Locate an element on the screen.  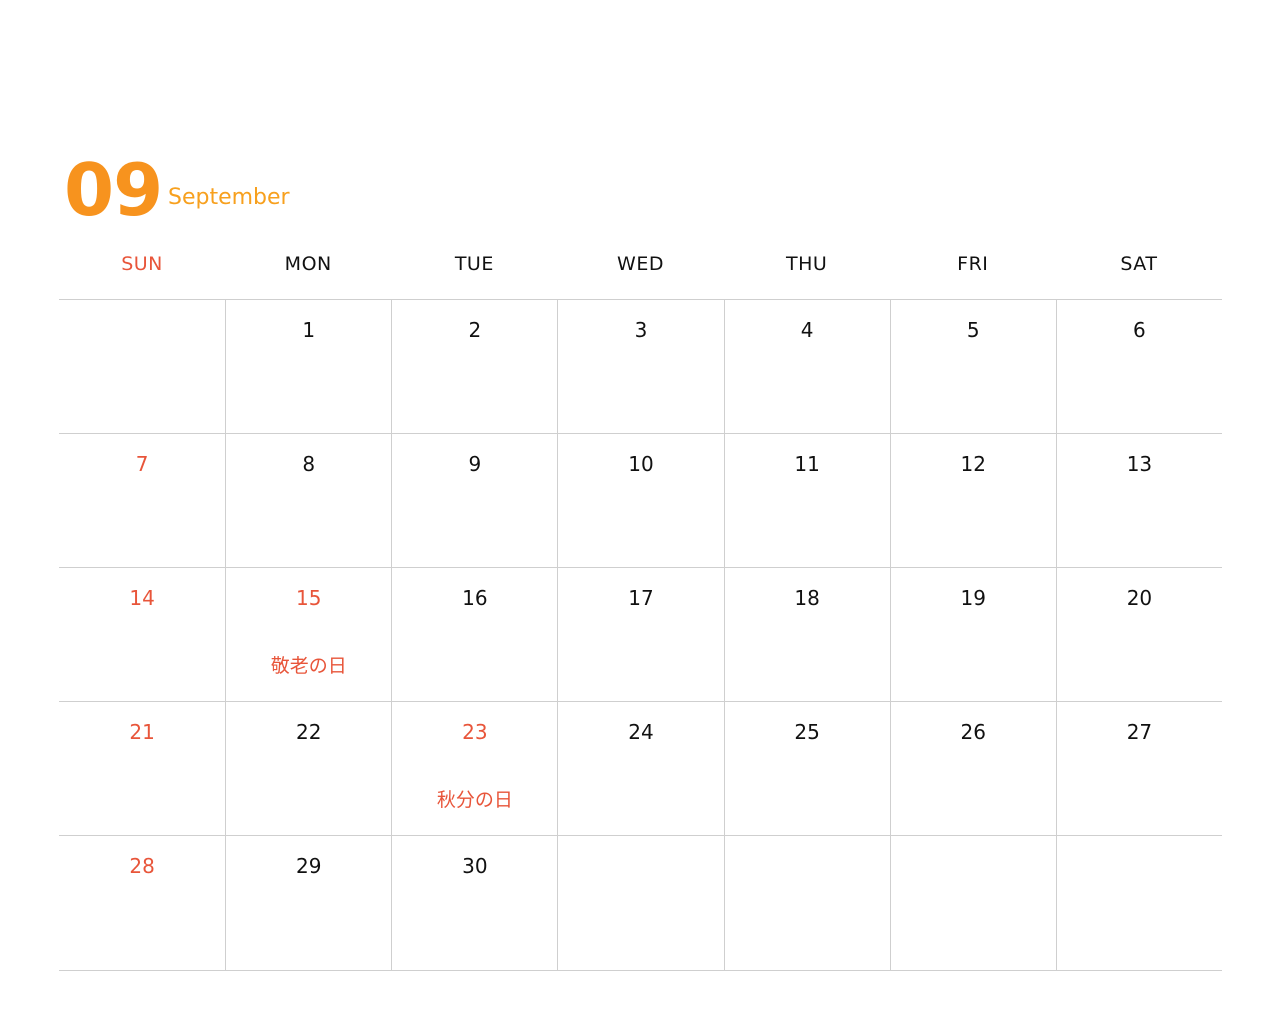
day-cell: 8 is located at coordinates (308, 501).